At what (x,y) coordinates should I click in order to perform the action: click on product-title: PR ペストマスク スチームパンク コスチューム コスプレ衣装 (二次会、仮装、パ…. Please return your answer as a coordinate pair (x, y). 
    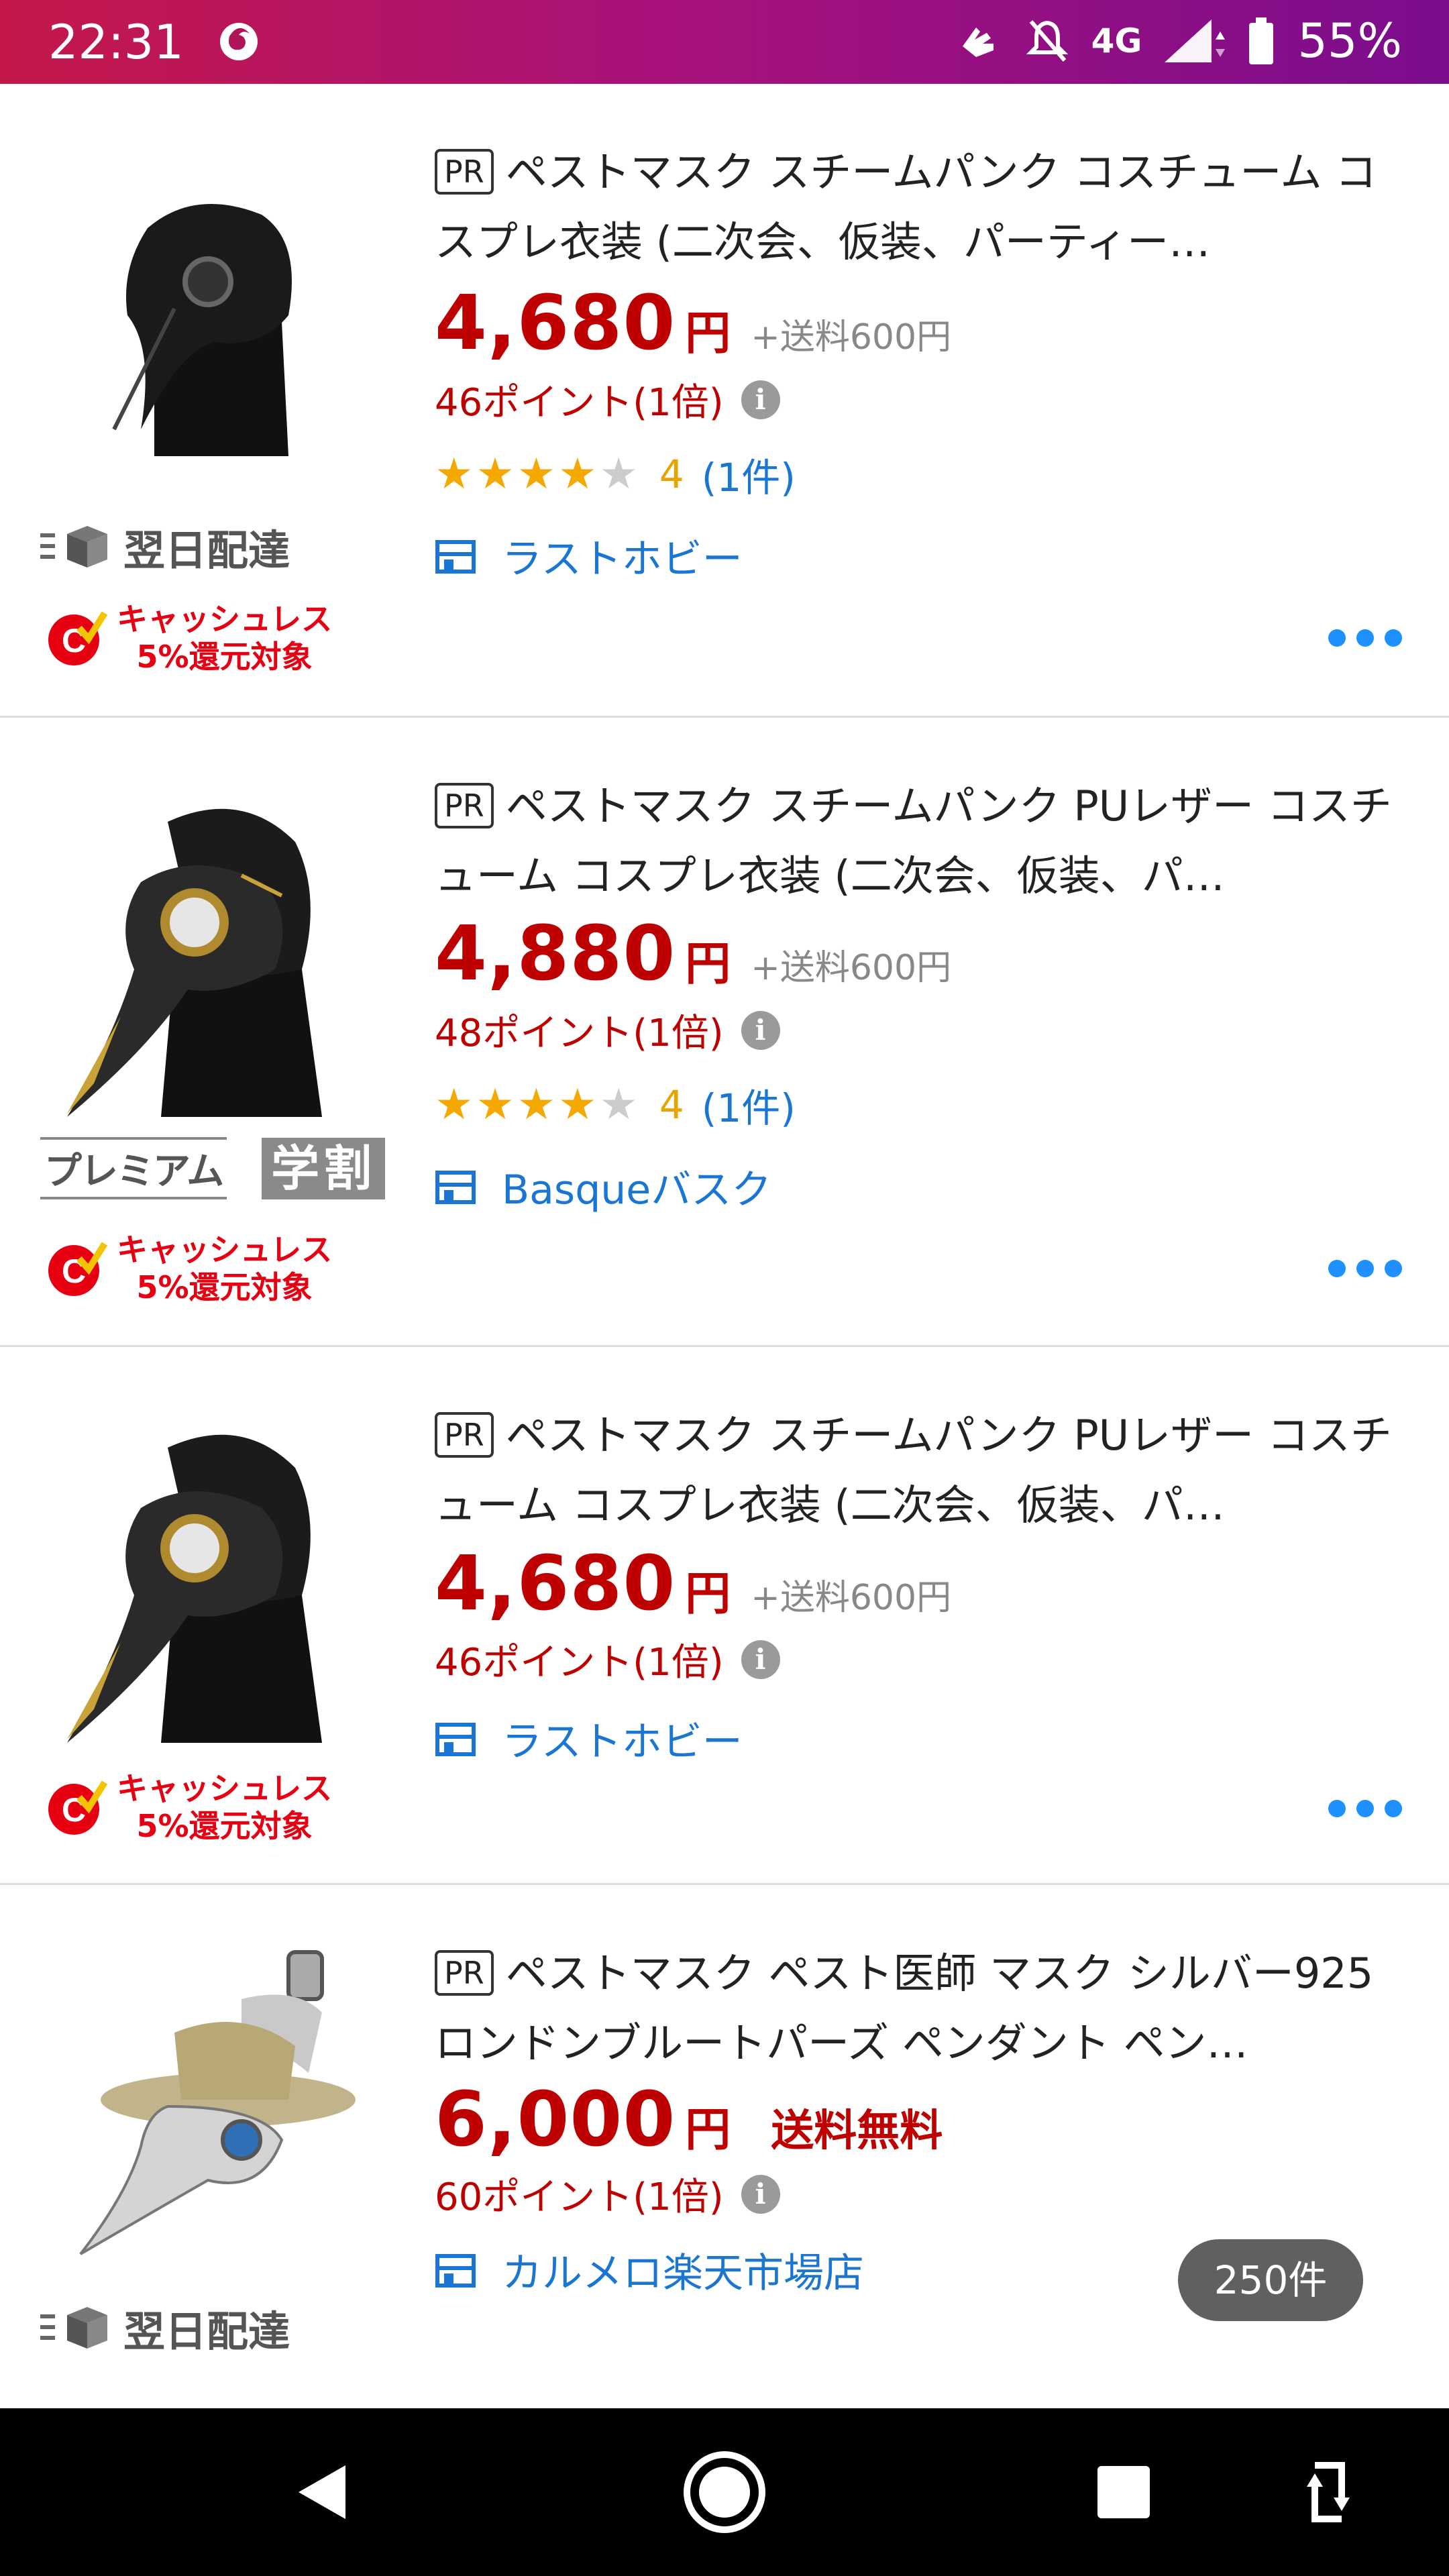
    Looking at the image, I should click on (918, 207).